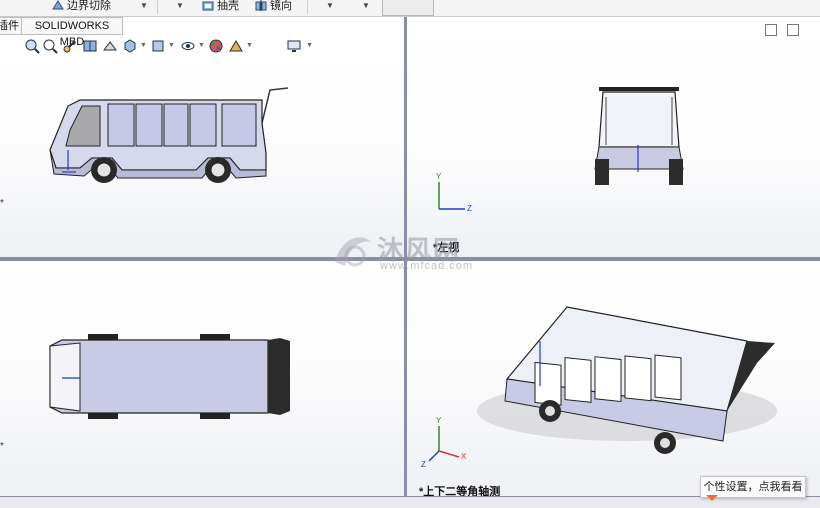 The height and width of the screenshot is (508, 820). Describe the element at coordinates (216, 46) in the screenshot. I see `edit-appearance-icon` at that location.